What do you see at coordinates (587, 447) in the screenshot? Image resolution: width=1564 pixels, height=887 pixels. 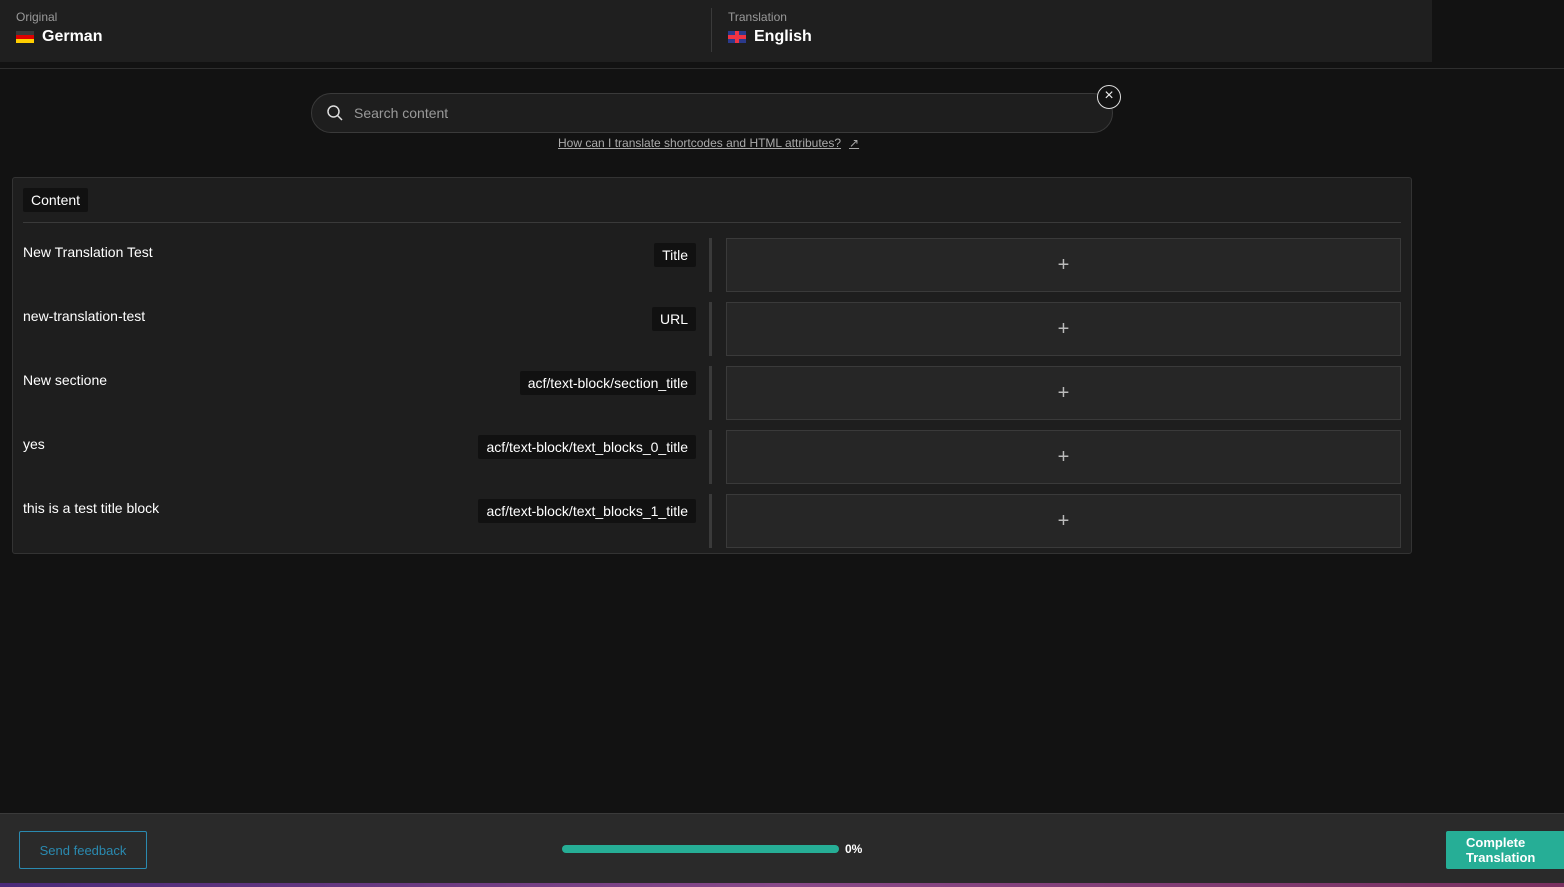 I see `field-badge: acf/text-block/text_blocks_0_title` at bounding box center [587, 447].